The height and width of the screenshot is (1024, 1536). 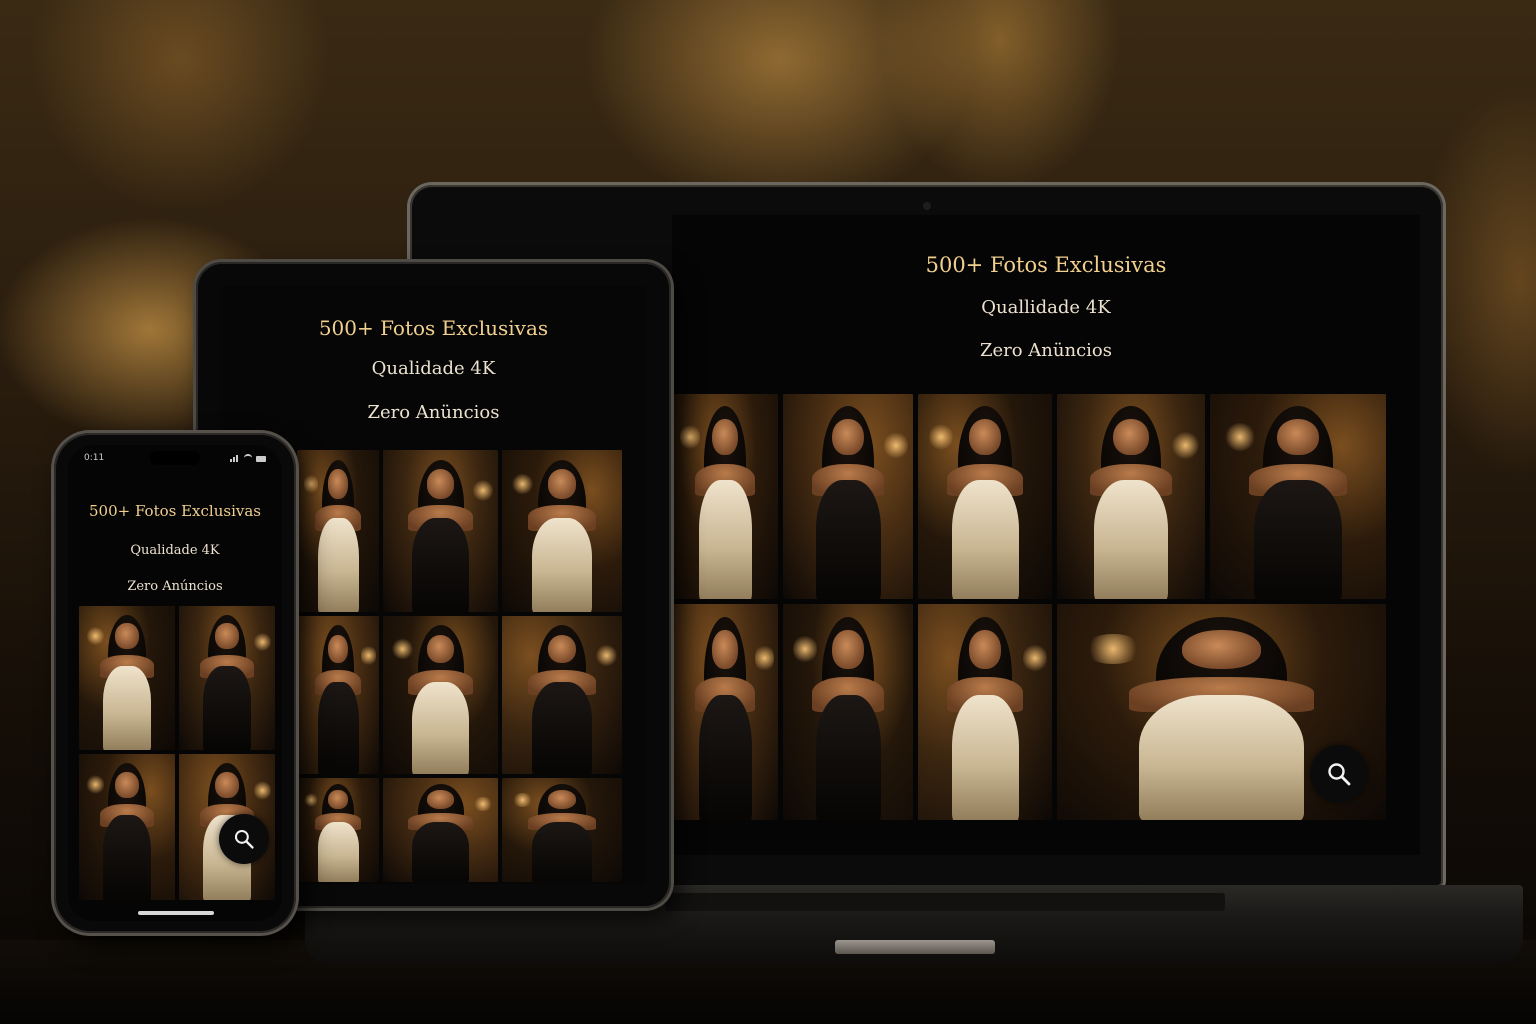 I want to click on laptop-search-button, so click(x=1339, y=774).